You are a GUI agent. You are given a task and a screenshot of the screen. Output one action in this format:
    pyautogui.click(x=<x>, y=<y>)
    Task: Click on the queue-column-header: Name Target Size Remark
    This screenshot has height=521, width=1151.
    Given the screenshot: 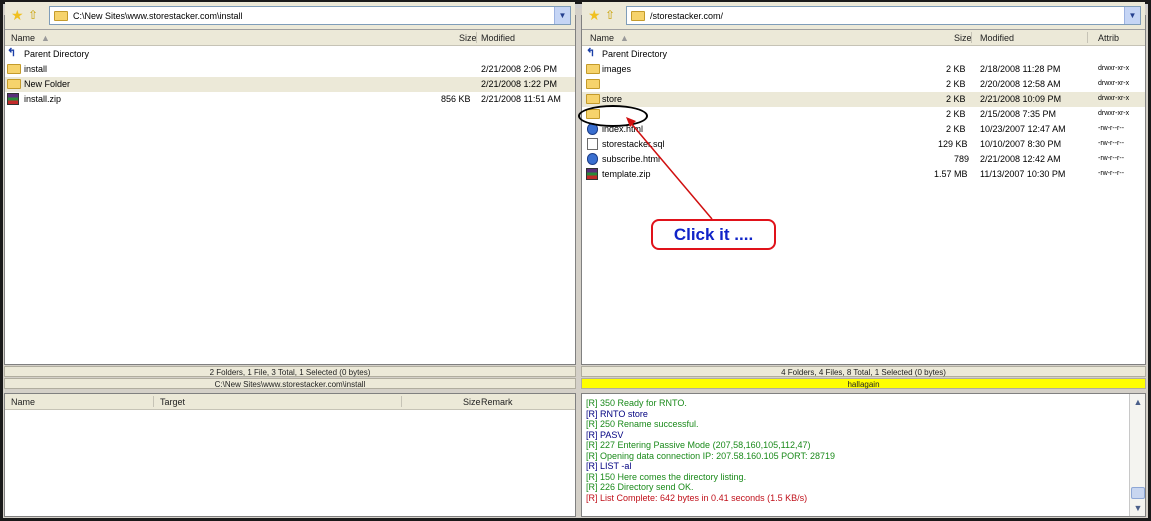 What is the action you would take?
    pyautogui.click(x=290, y=402)
    